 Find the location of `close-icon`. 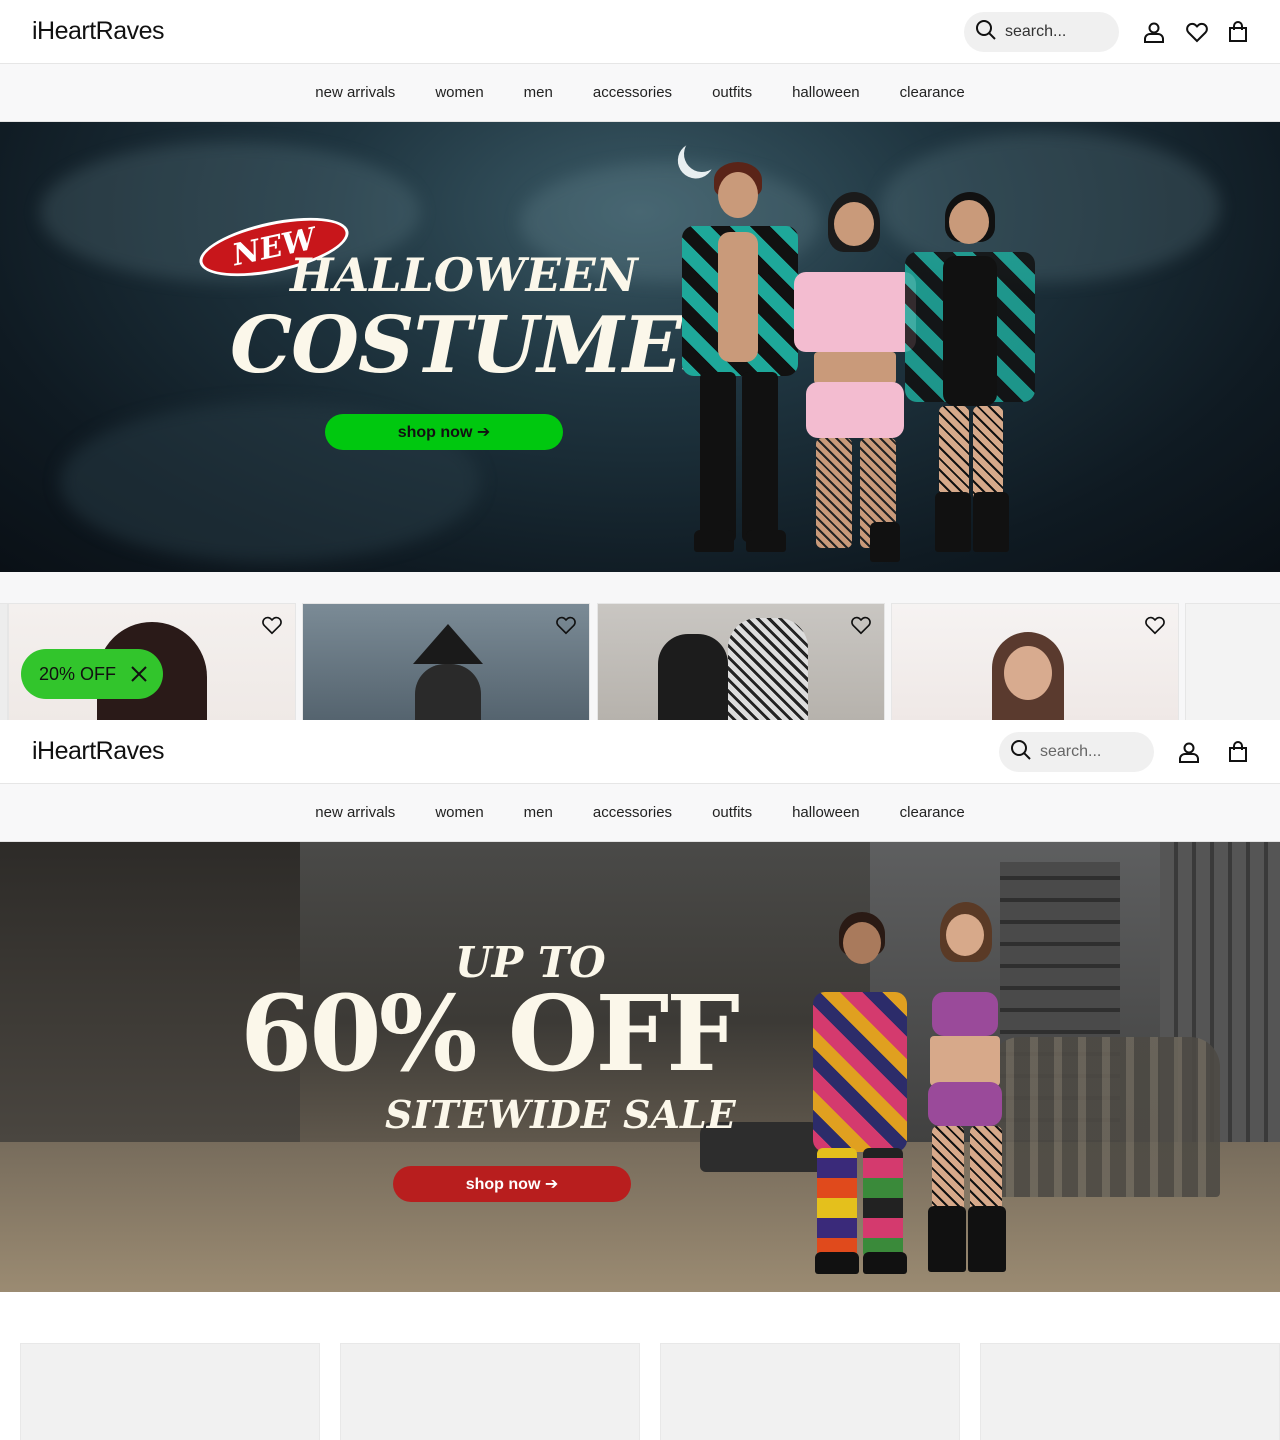

close-icon is located at coordinates (139, 674).